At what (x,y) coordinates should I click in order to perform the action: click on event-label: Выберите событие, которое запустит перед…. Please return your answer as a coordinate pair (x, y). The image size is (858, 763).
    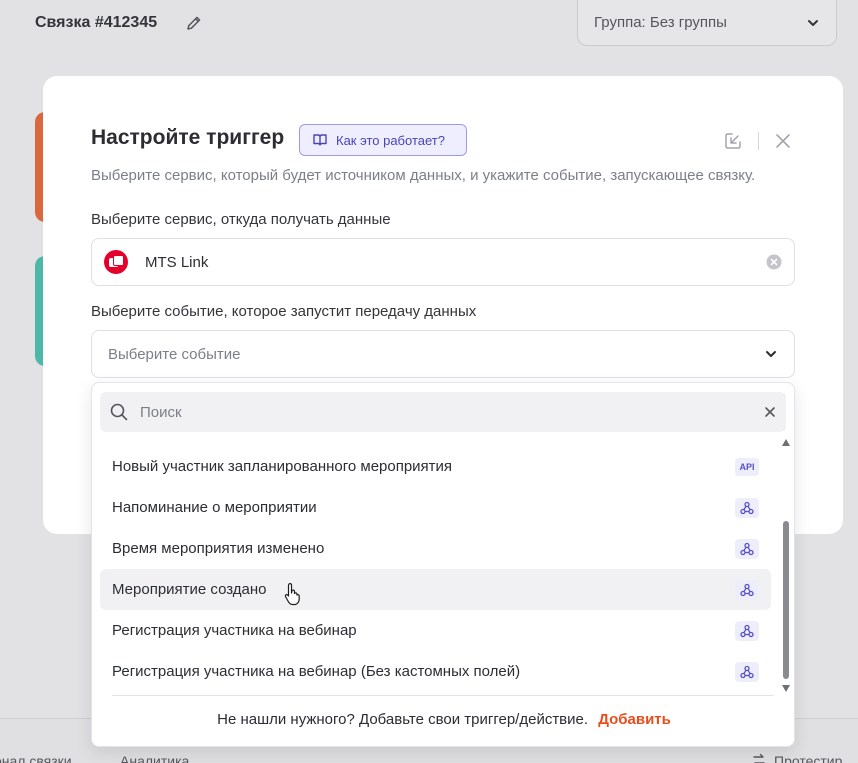
    Looking at the image, I should click on (284, 311).